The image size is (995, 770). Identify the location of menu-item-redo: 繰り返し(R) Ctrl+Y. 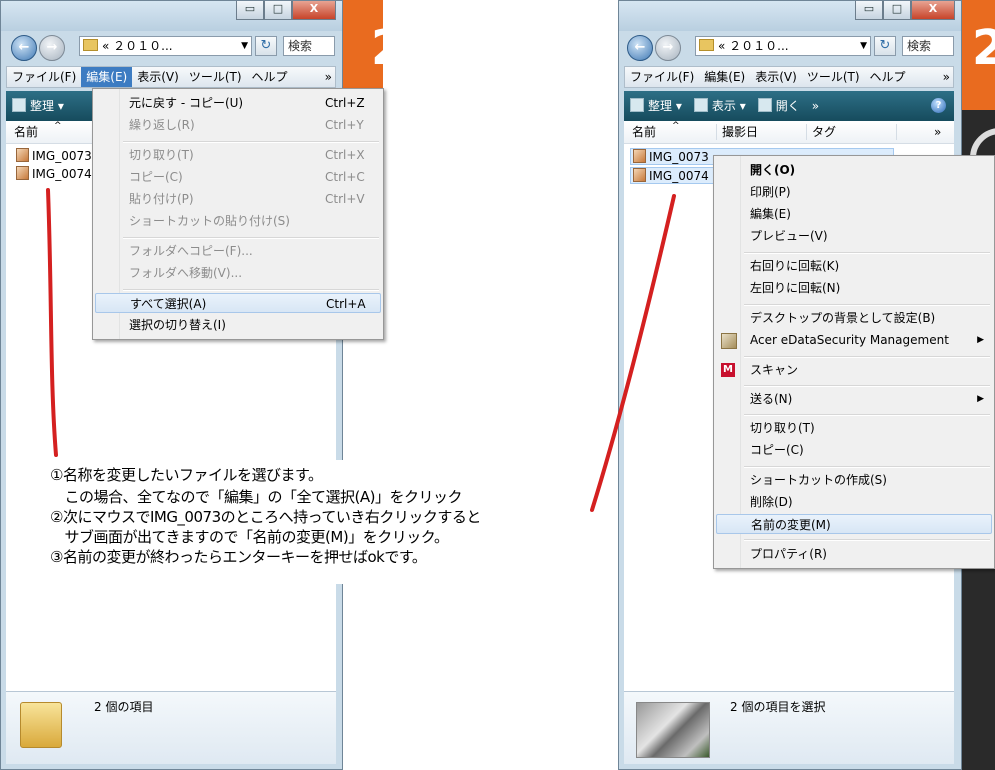
(238, 125).